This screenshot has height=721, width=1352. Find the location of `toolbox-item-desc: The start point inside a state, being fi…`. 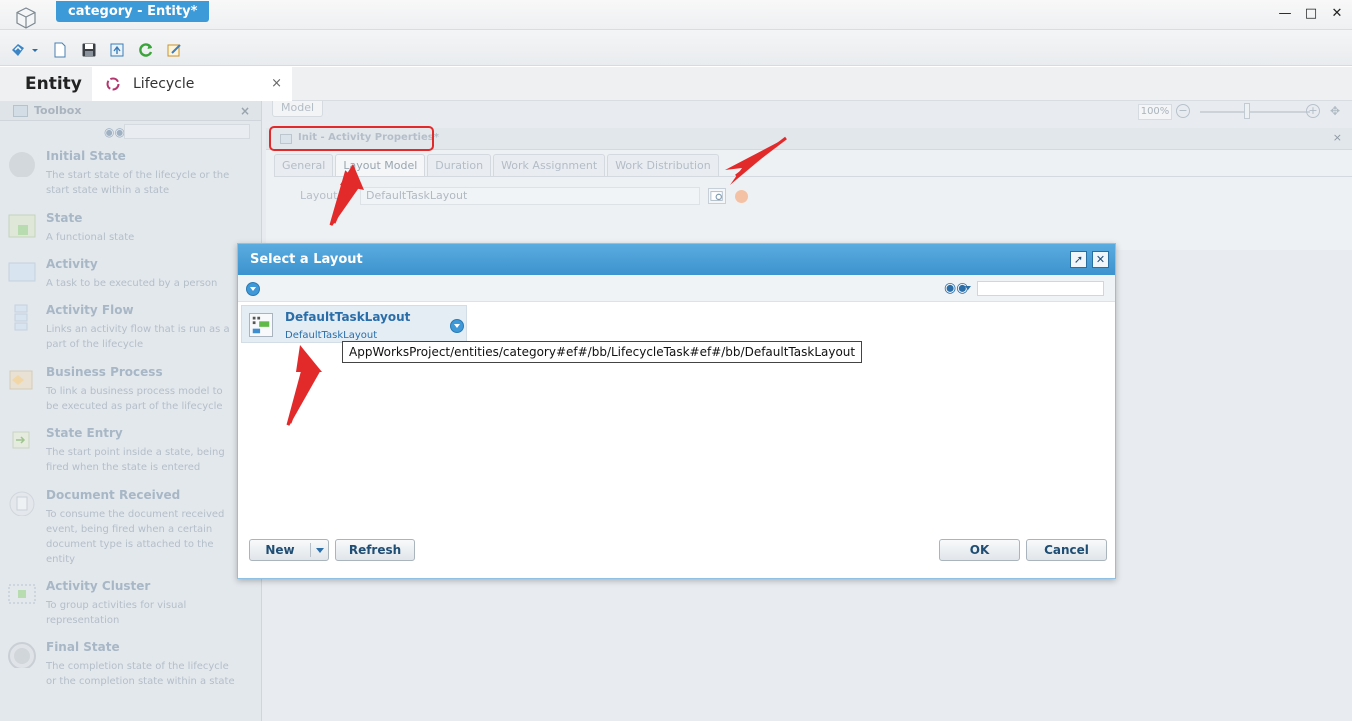

toolbox-item-desc: The start point inside a state, being fi… is located at coordinates (135, 460).